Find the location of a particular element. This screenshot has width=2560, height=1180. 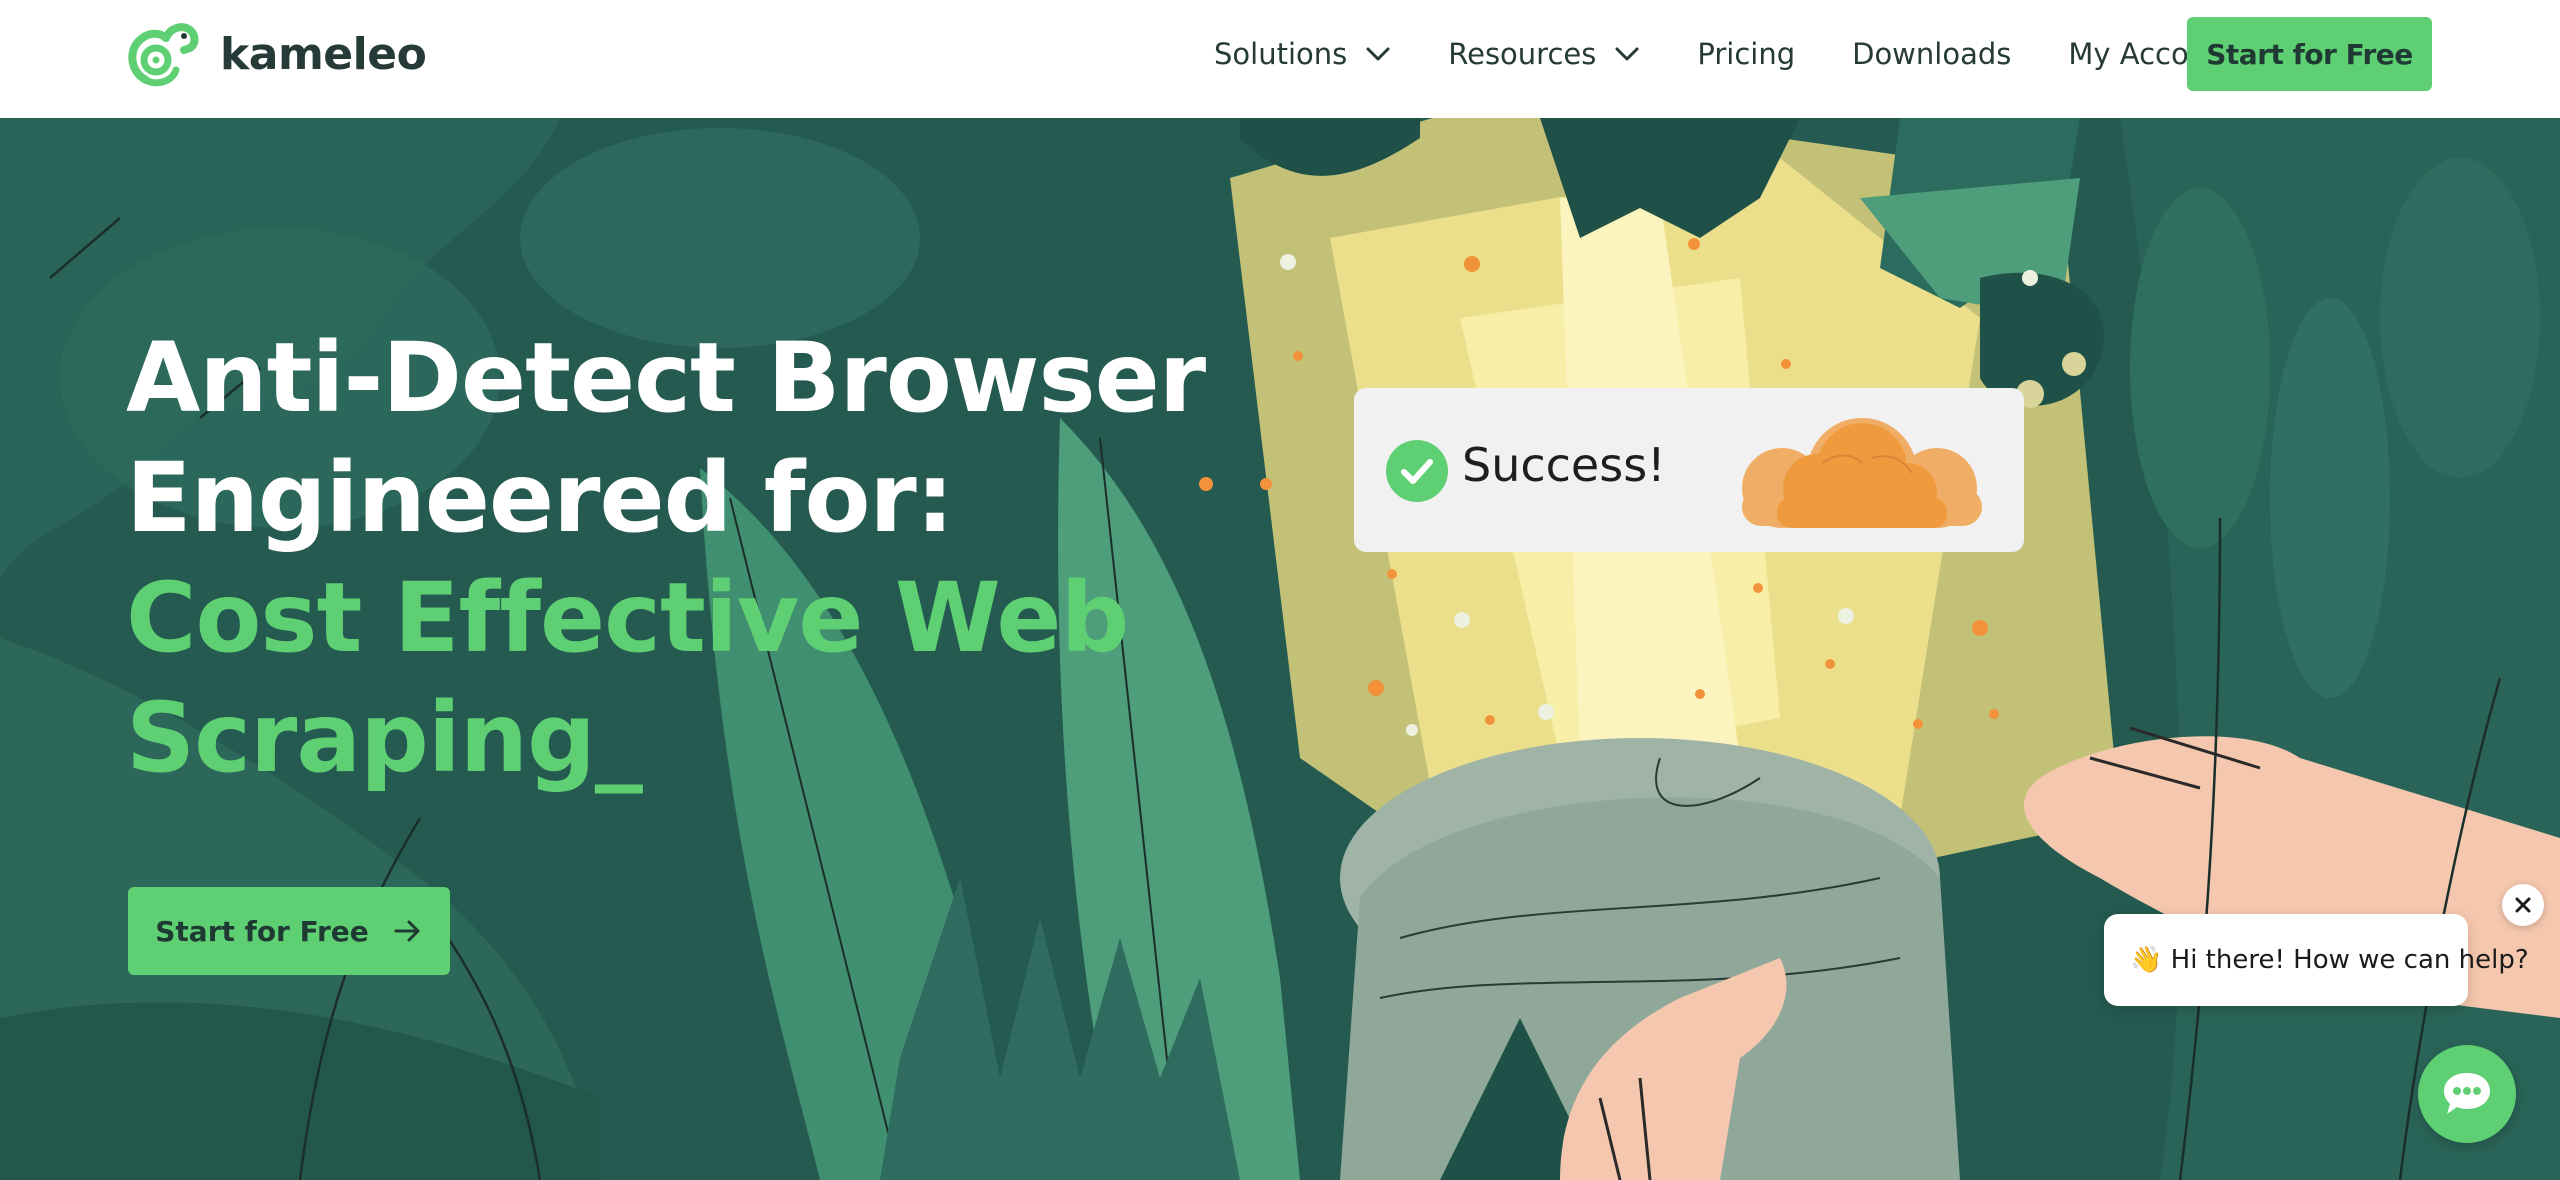

success-card: Success! is located at coordinates (1689, 470).